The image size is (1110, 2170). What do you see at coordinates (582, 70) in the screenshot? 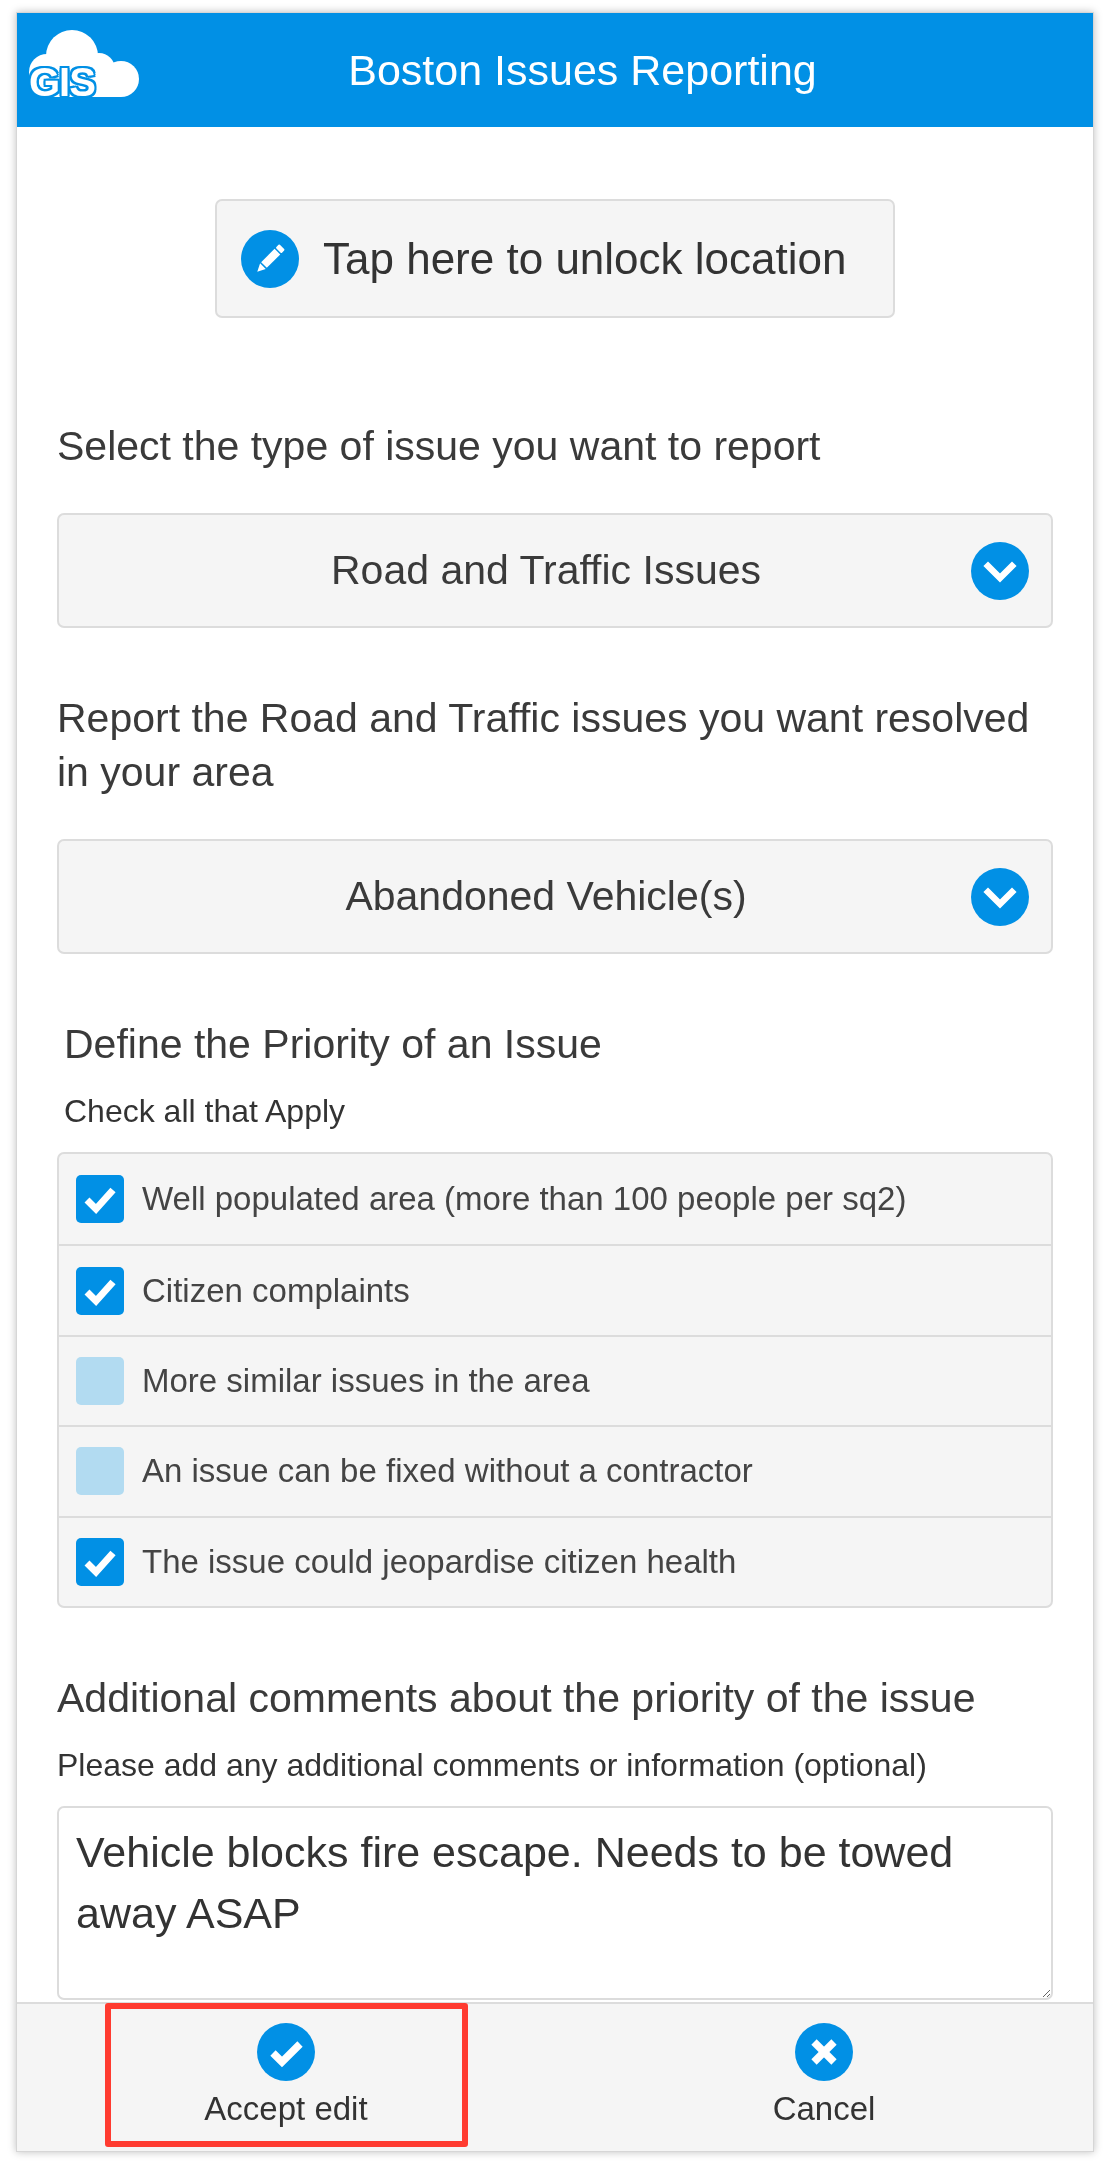
I see `app-title: Boston Issues Reporting` at bounding box center [582, 70].